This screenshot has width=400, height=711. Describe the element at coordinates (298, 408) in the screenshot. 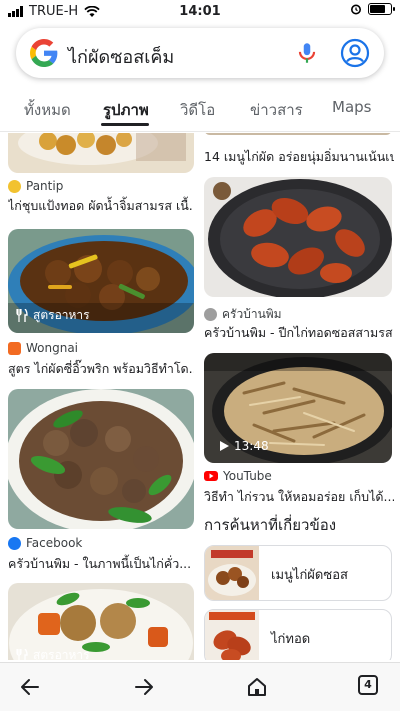

I see `result-image: 13:48` at that location.